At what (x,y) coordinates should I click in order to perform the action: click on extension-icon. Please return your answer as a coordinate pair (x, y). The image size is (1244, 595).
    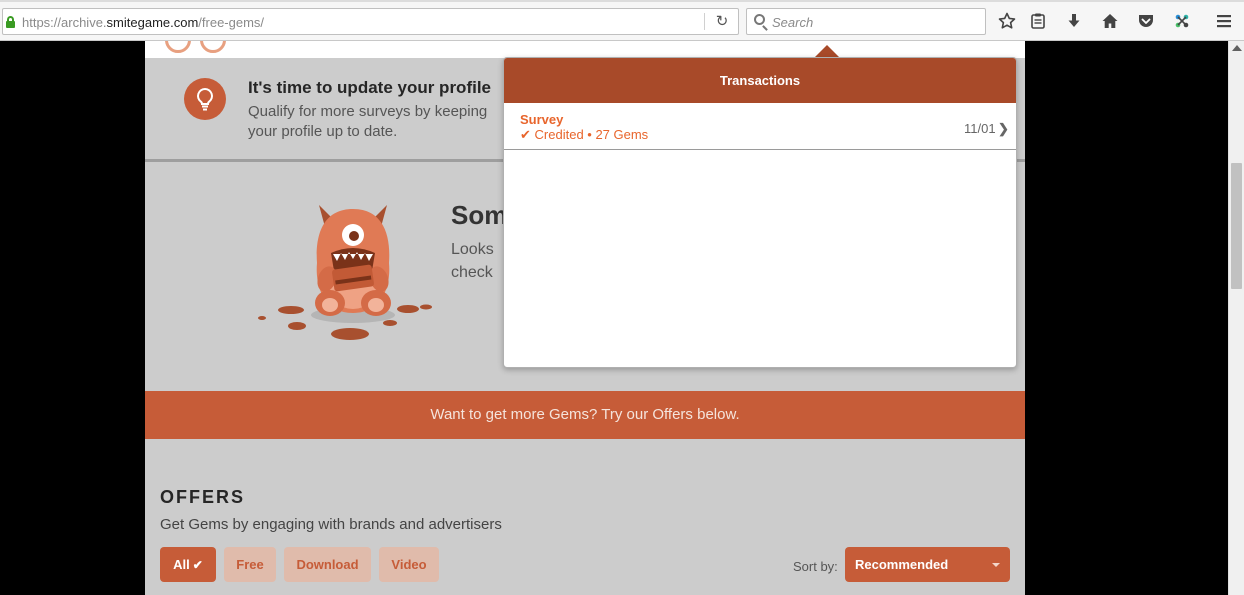
    Looking at the image, I should click on (1182, 21).